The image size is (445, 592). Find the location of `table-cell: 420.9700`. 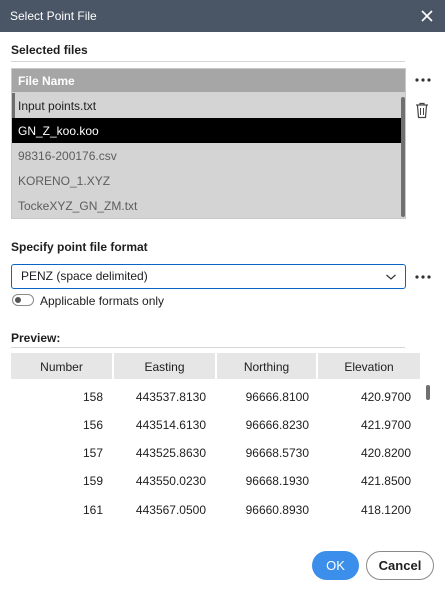

table-cell: 420.9700 is located at coordinates (385, 397).